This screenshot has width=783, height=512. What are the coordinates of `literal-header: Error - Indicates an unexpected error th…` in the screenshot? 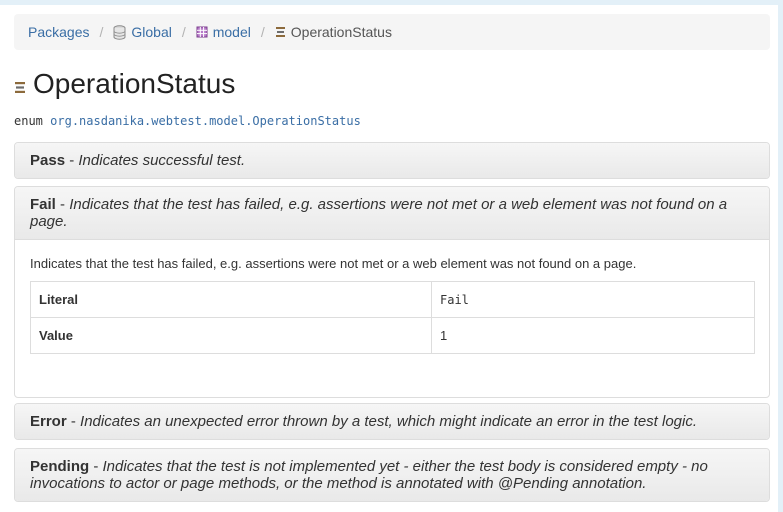 It's located at (392, 421).